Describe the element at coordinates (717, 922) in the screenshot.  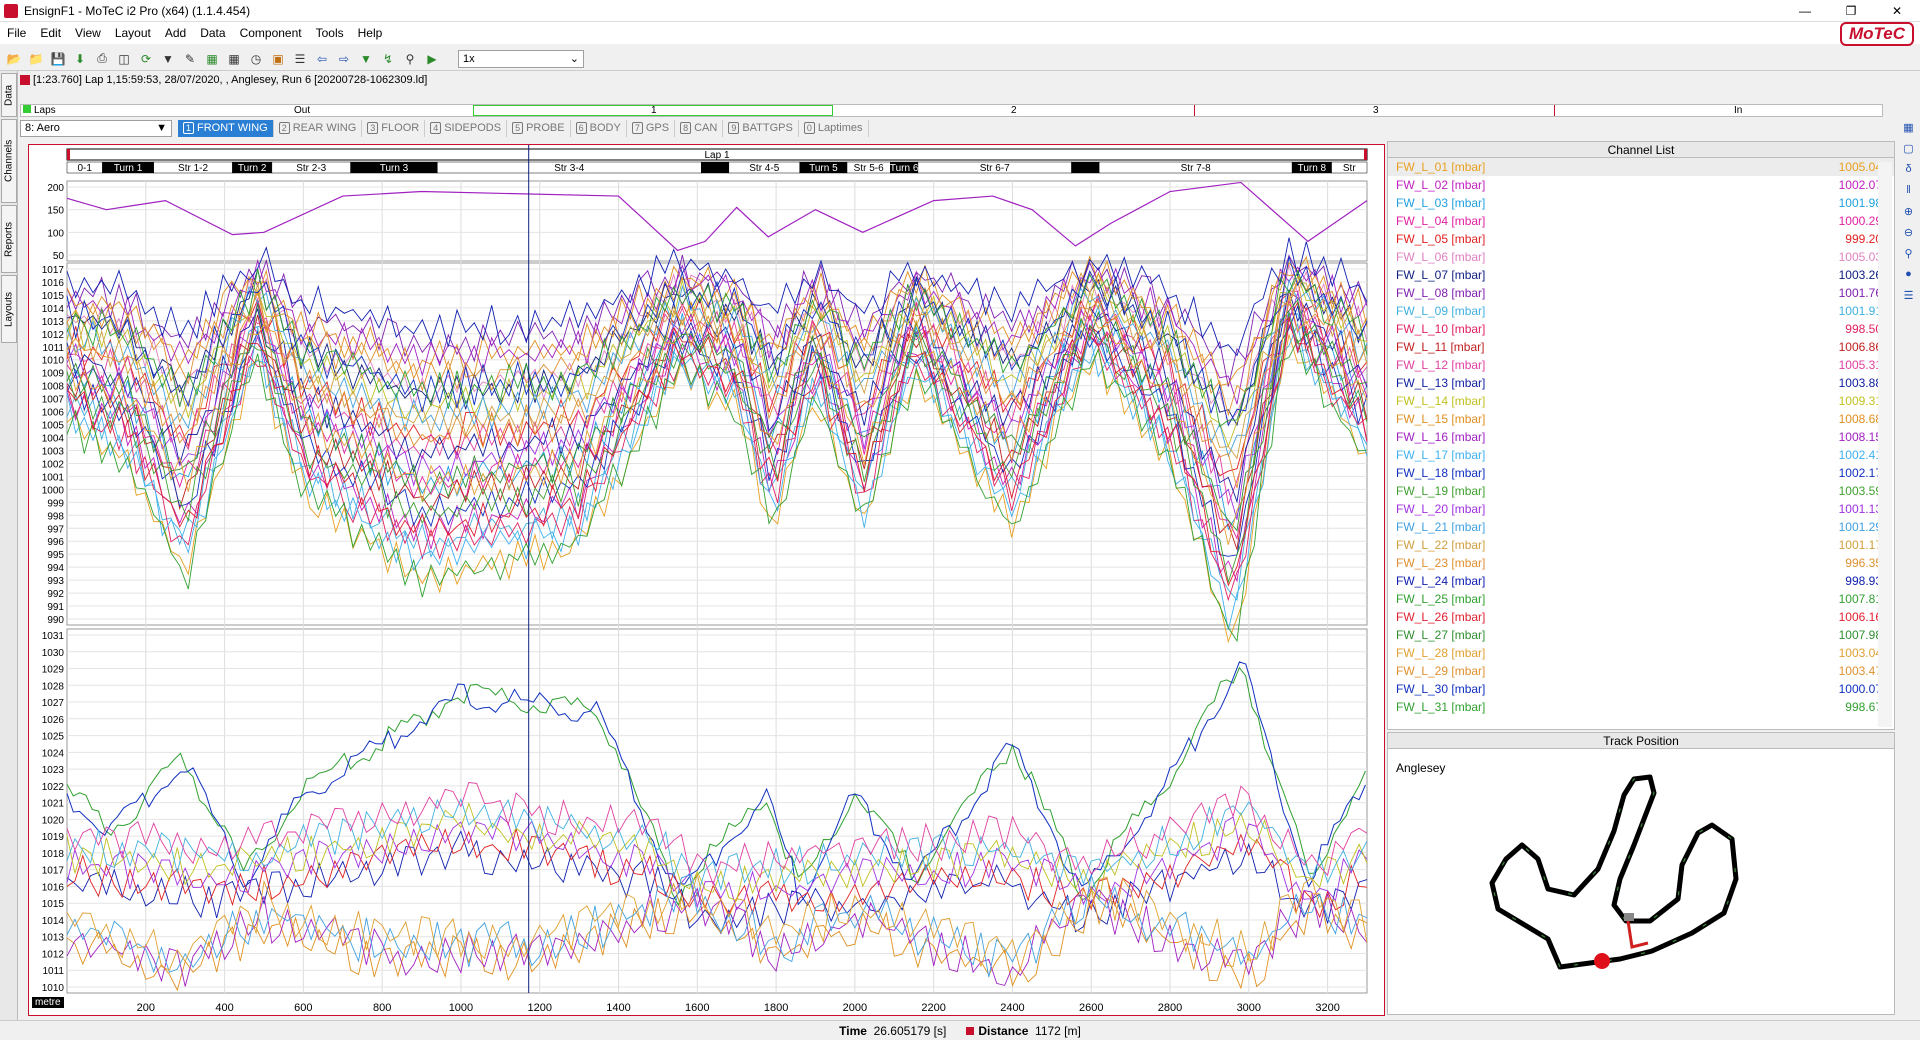
I see `pressure-trace` at that location.